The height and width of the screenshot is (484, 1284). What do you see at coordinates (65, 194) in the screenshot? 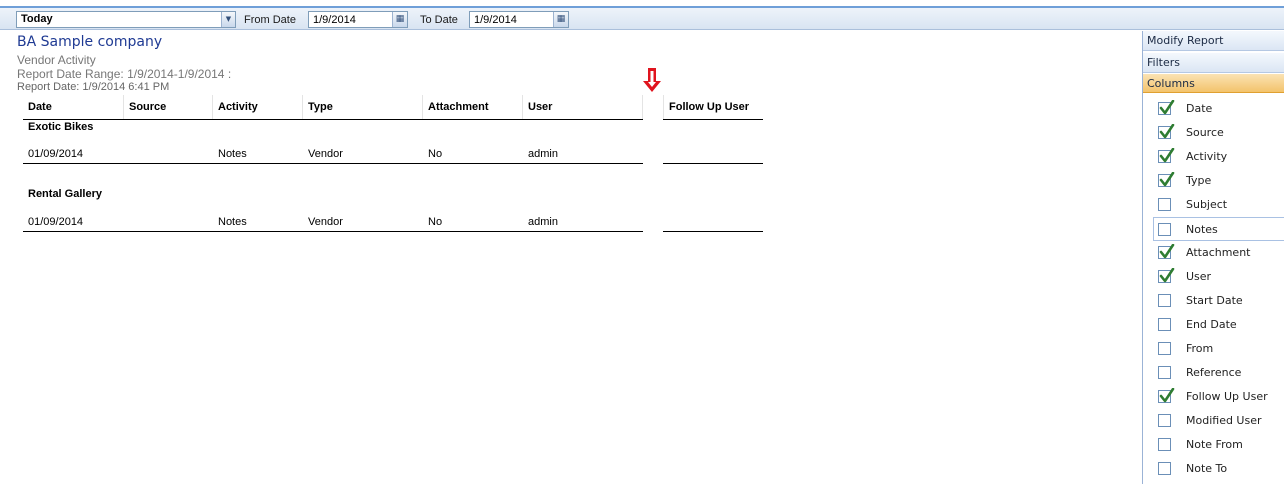
I see `group-header: Rental Gallery` at bounding box center [65, 194].